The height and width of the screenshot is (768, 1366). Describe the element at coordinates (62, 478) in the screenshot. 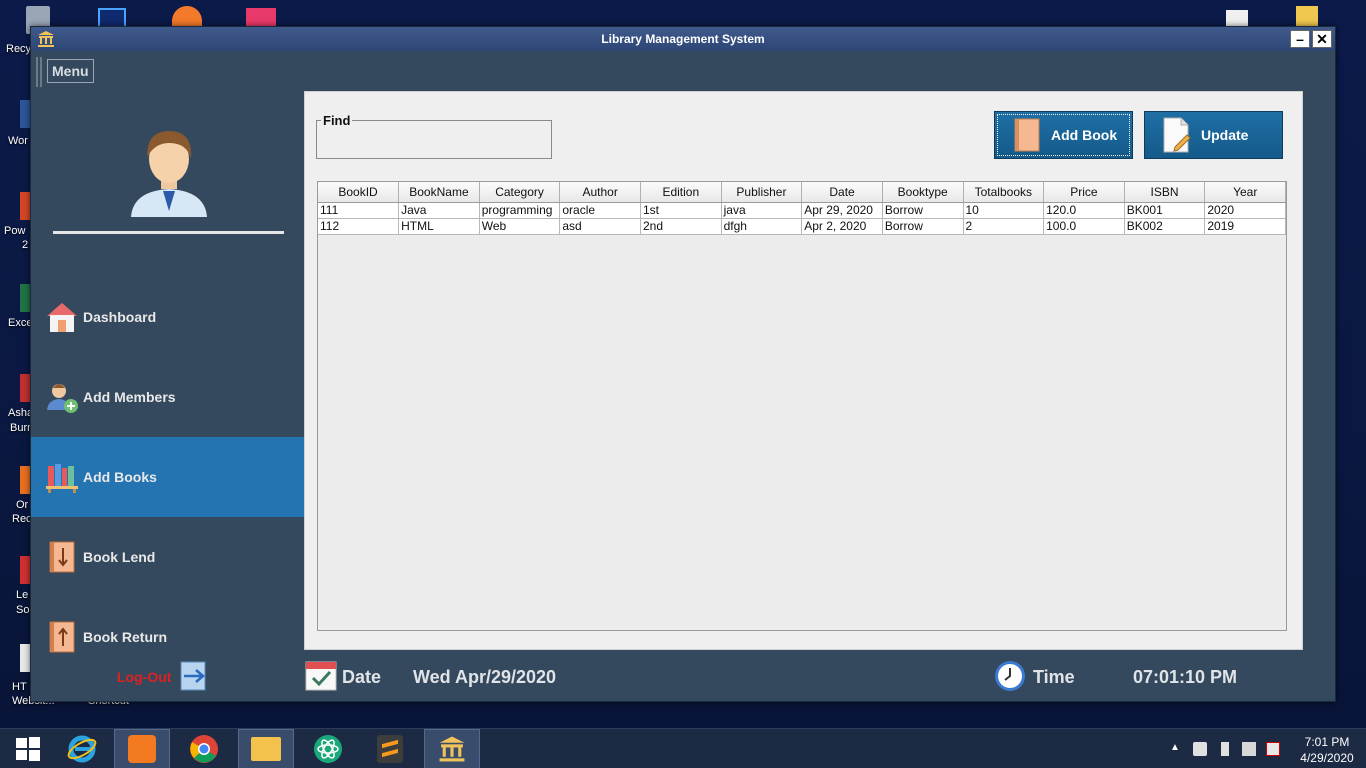

I see `books-shelf-icon` at that location.